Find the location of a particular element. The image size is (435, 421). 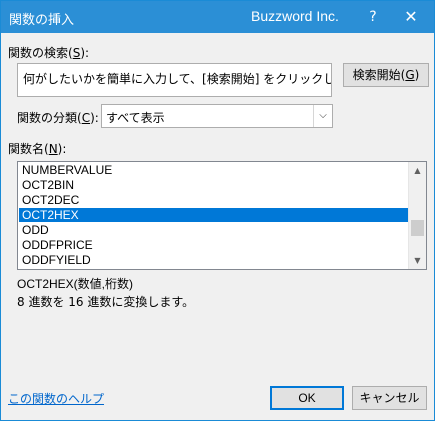

category-label-text: 関数の分類( is located at coordinates (49, 118).